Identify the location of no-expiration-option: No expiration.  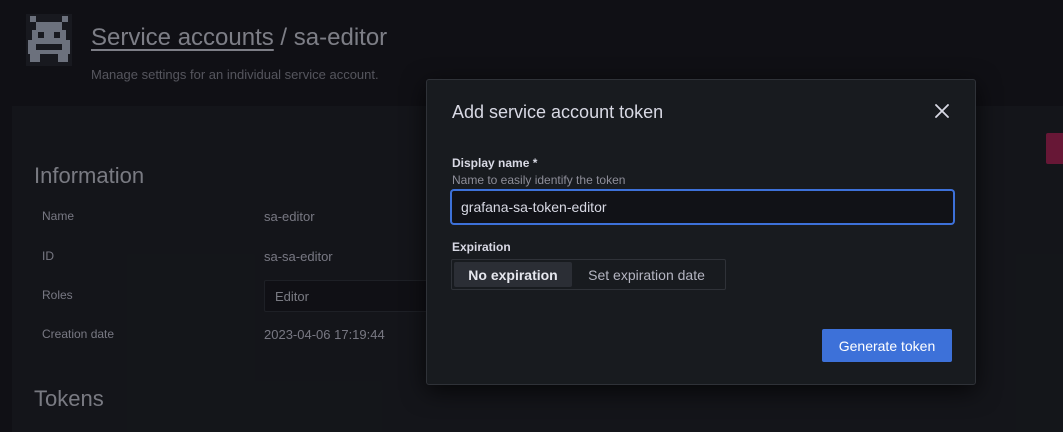
(513, 274).